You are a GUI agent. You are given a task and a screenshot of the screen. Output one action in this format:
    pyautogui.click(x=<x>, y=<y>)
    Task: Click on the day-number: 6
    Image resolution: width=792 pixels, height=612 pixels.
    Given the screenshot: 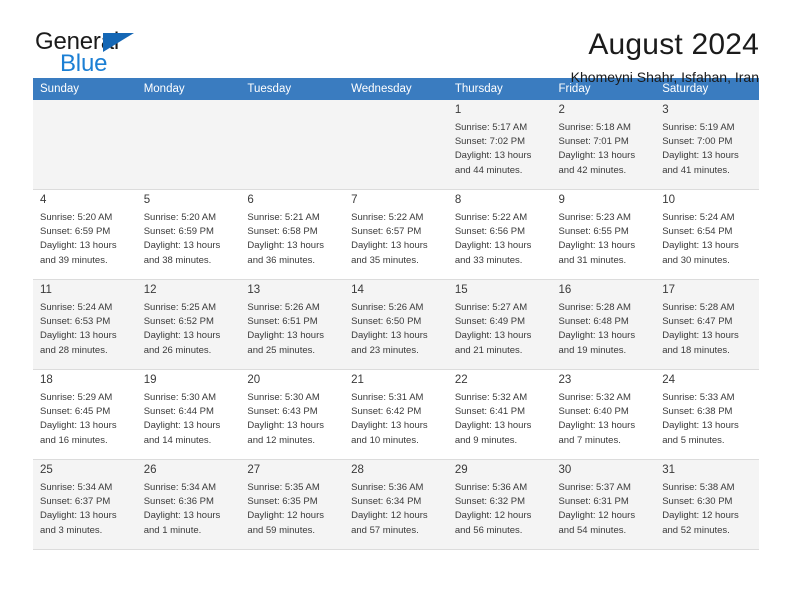 What is the action you would take?
    pyautogui.click(x=250, y=200)
    